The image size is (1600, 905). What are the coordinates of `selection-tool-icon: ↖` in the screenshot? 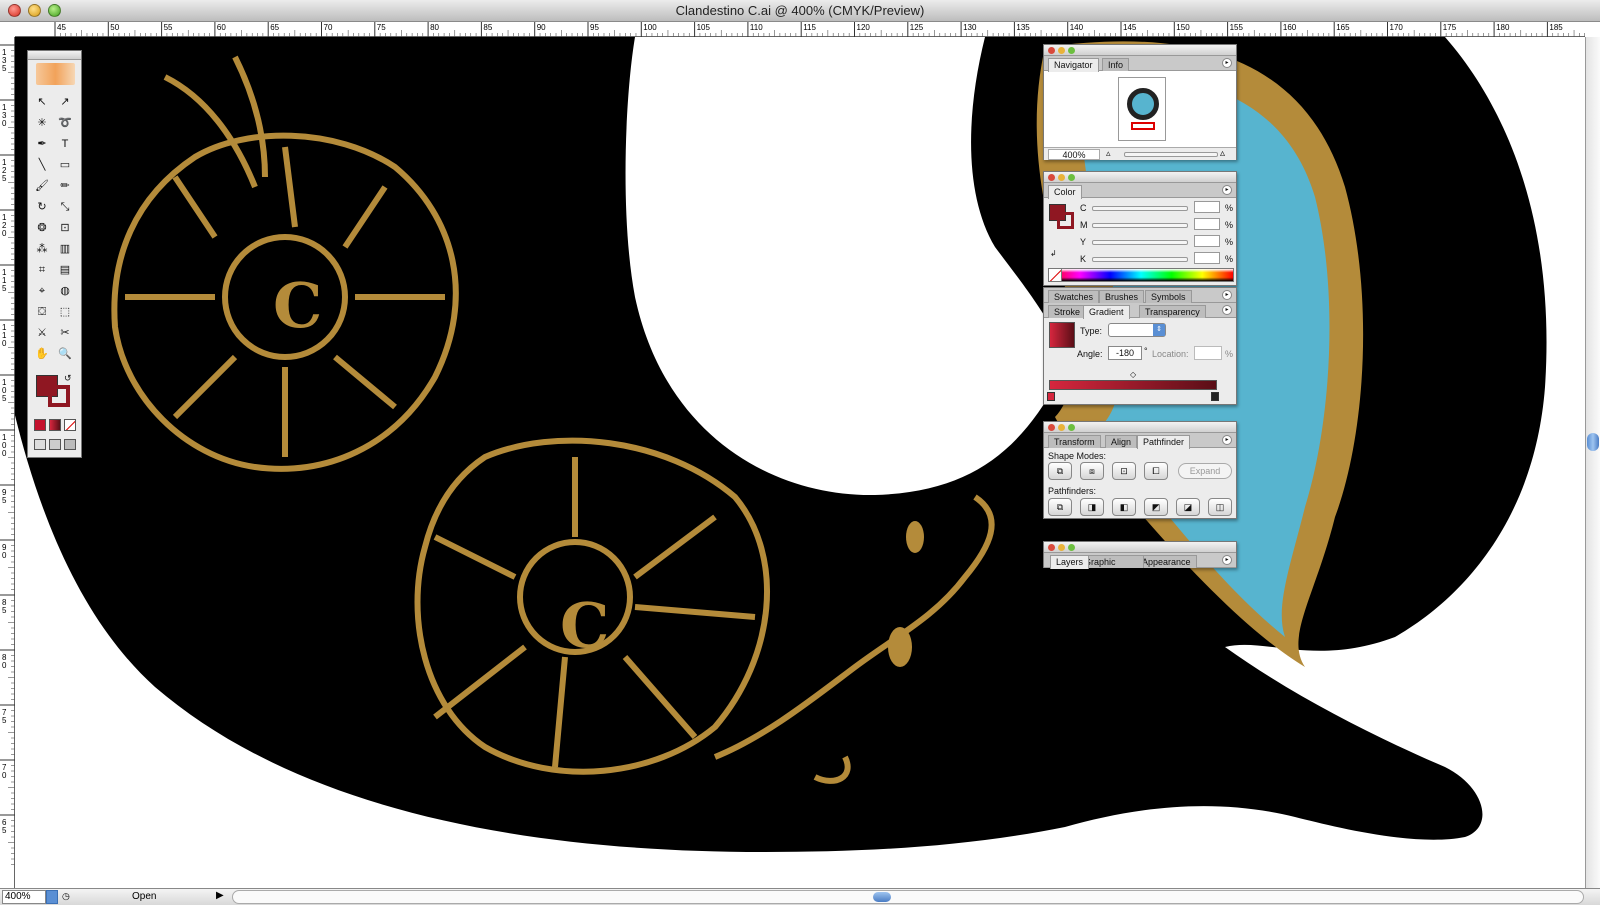 It's located at (42, 102).